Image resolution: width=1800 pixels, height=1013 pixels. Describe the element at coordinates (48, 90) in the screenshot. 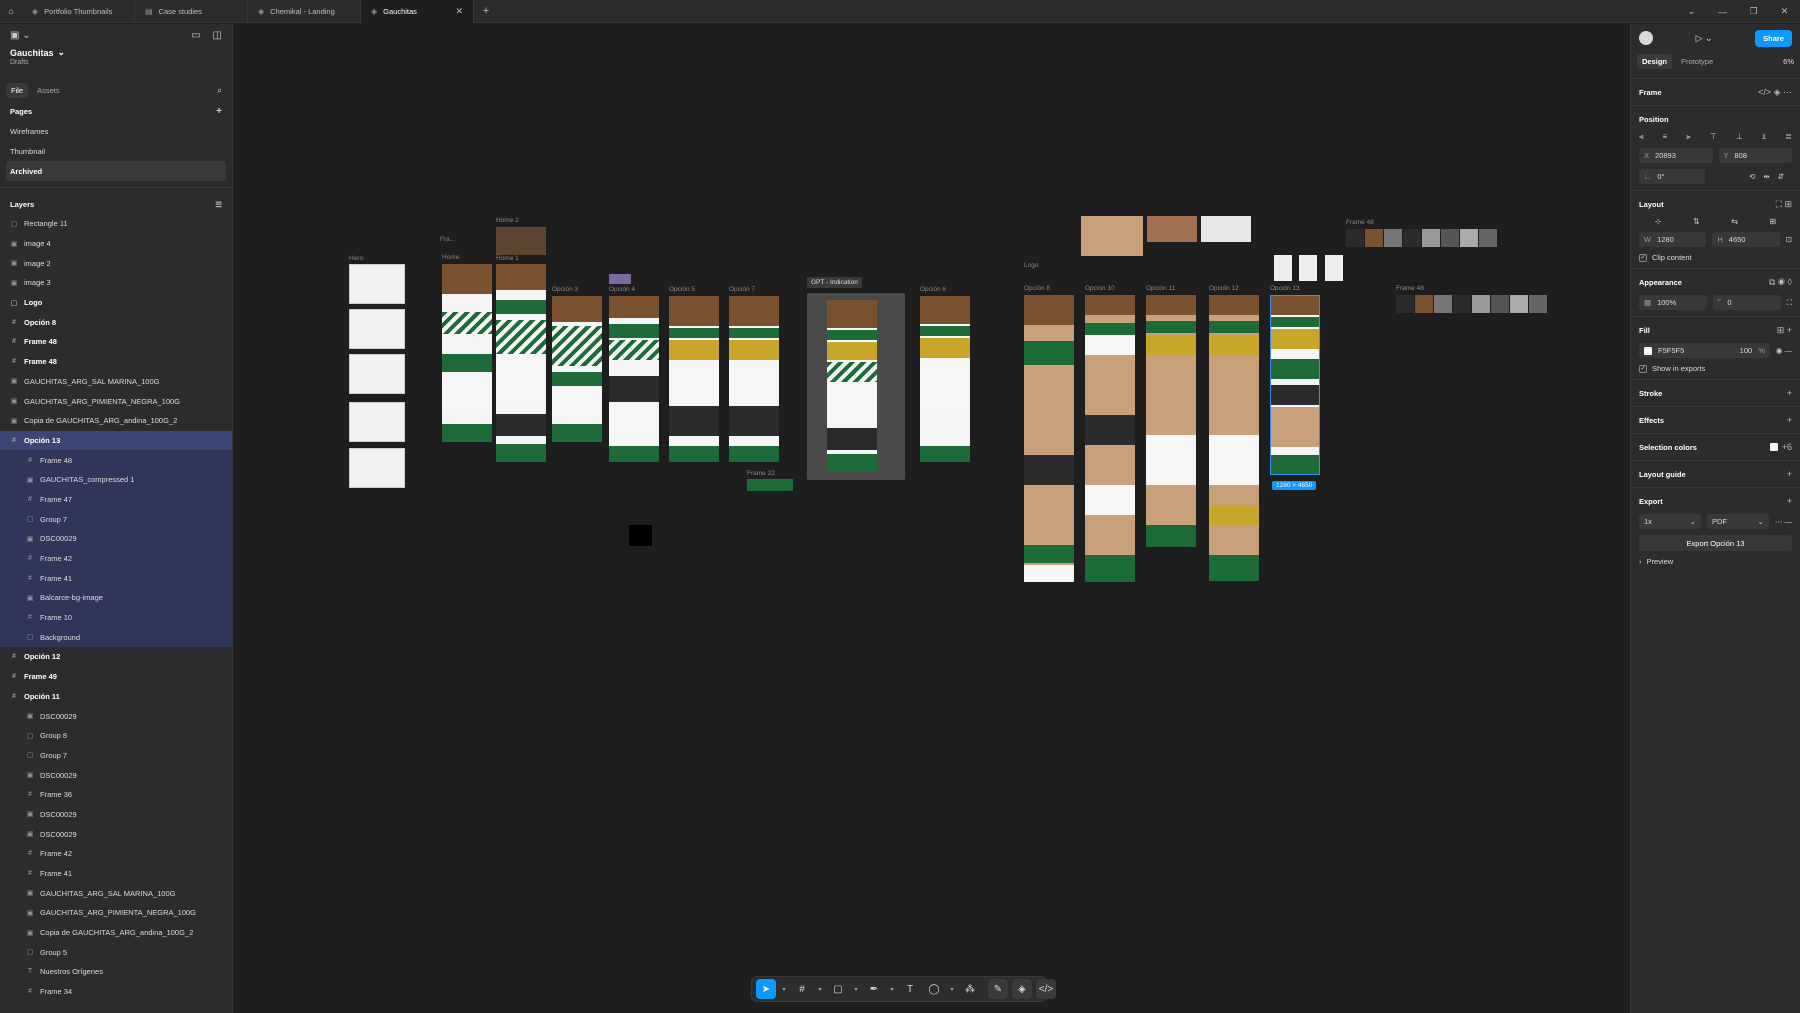

I see `tab-assets: Assets` at that location.